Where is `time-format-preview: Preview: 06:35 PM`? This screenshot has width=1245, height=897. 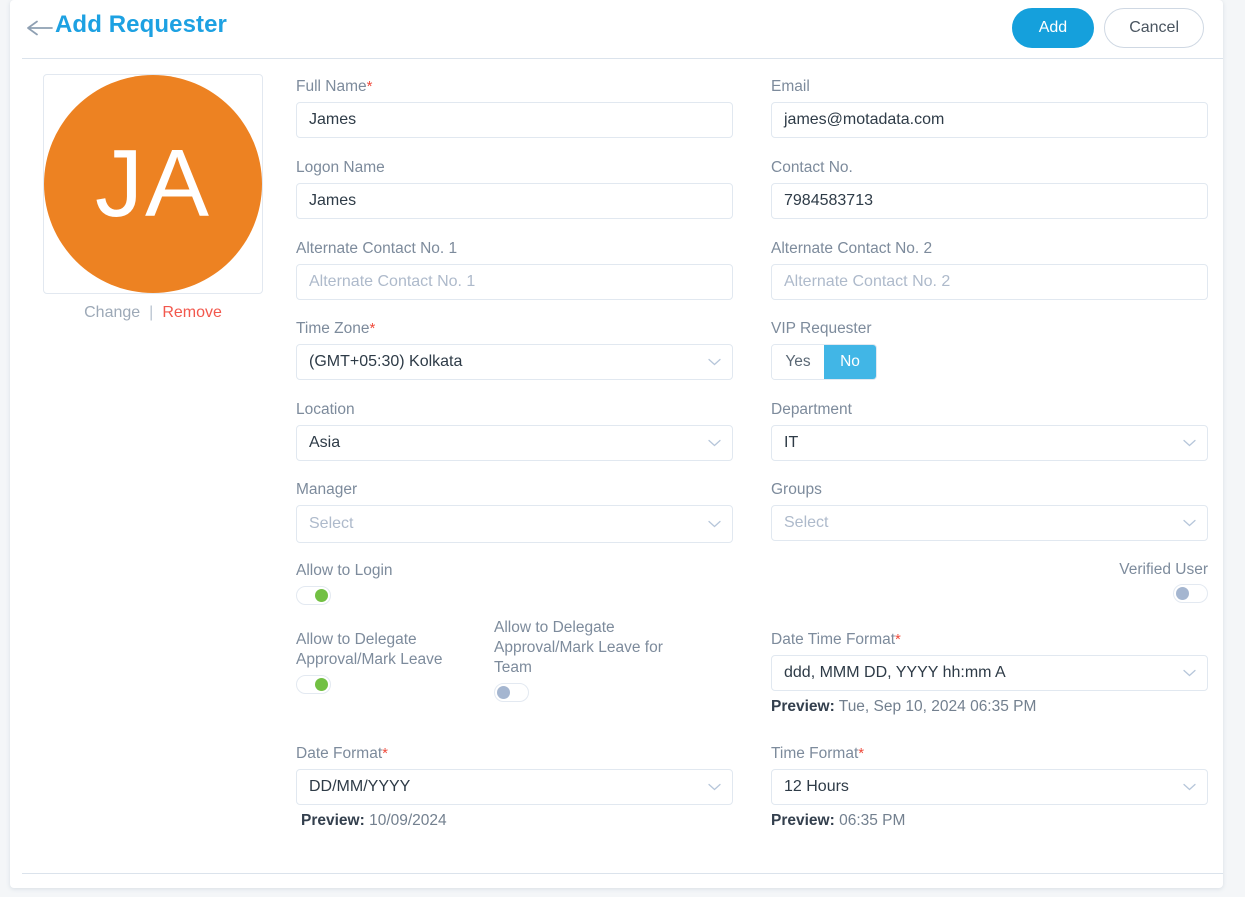 time-format-preview: Preview: 06:35 PM is located at coordinates (989, 821).